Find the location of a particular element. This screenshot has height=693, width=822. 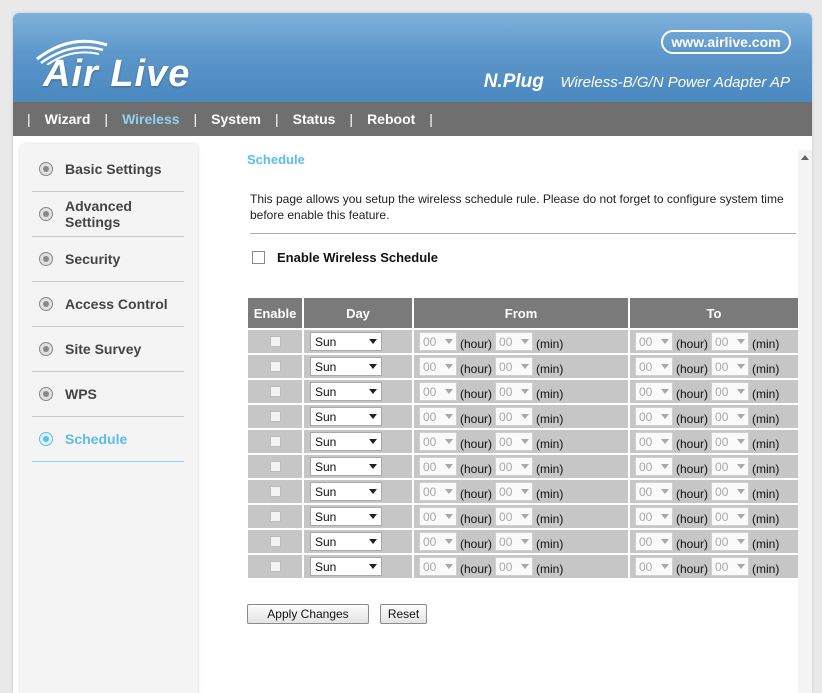

vertical-scrollbar is located at coordinates (805, 421).